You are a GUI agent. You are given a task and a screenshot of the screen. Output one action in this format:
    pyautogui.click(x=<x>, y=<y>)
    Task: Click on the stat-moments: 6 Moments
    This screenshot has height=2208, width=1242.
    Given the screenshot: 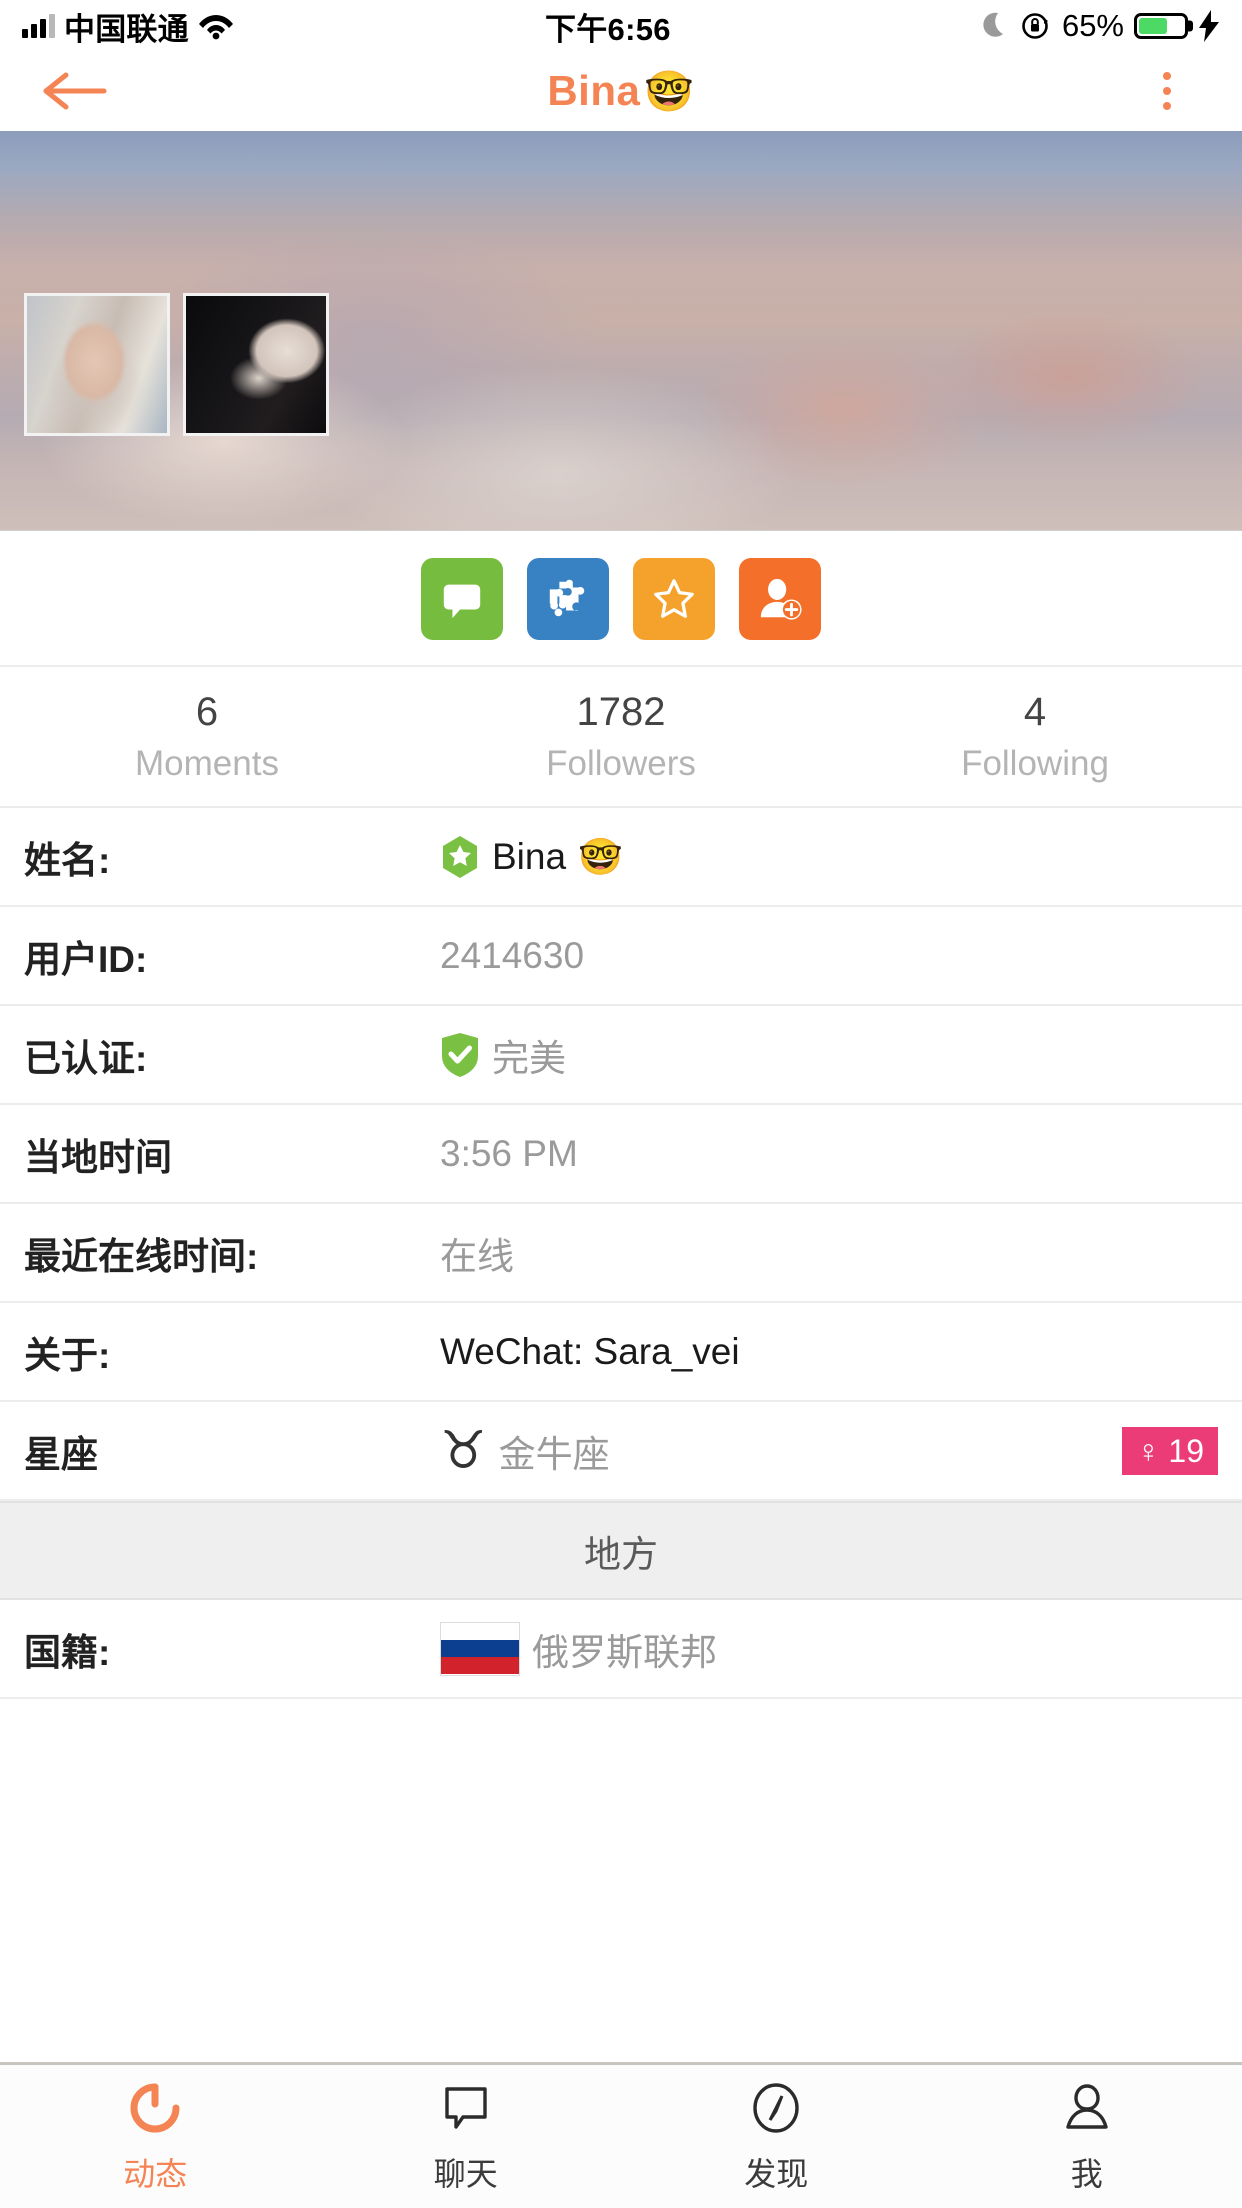 What is the action you would take?
    pyautogui.click(x=207, y=736)
    